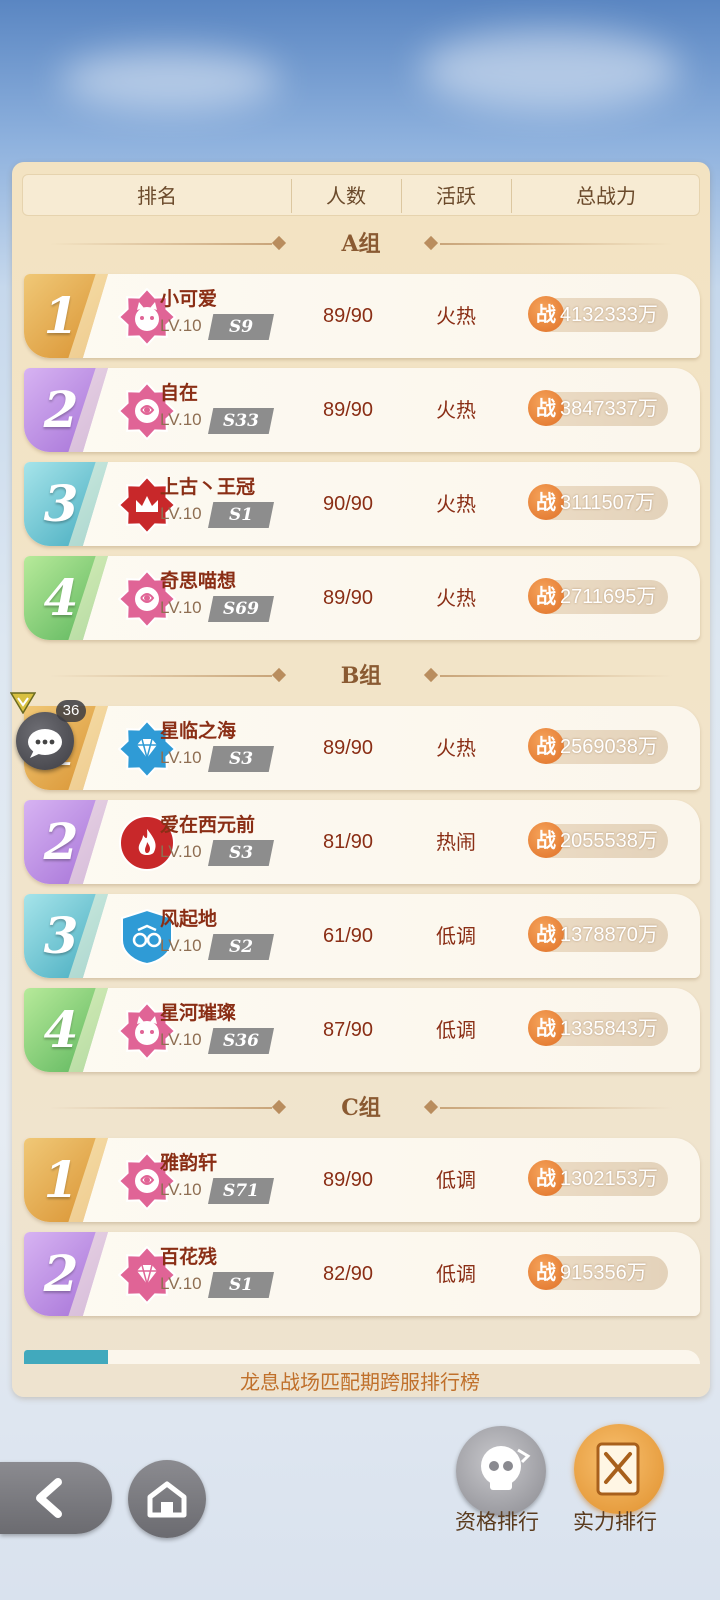 This screenshot has width=720, height=1600. What do you see at coordinates (241, 327) in the screenshot?
I see `server-tag: S9` at bounding box center [241, 327].